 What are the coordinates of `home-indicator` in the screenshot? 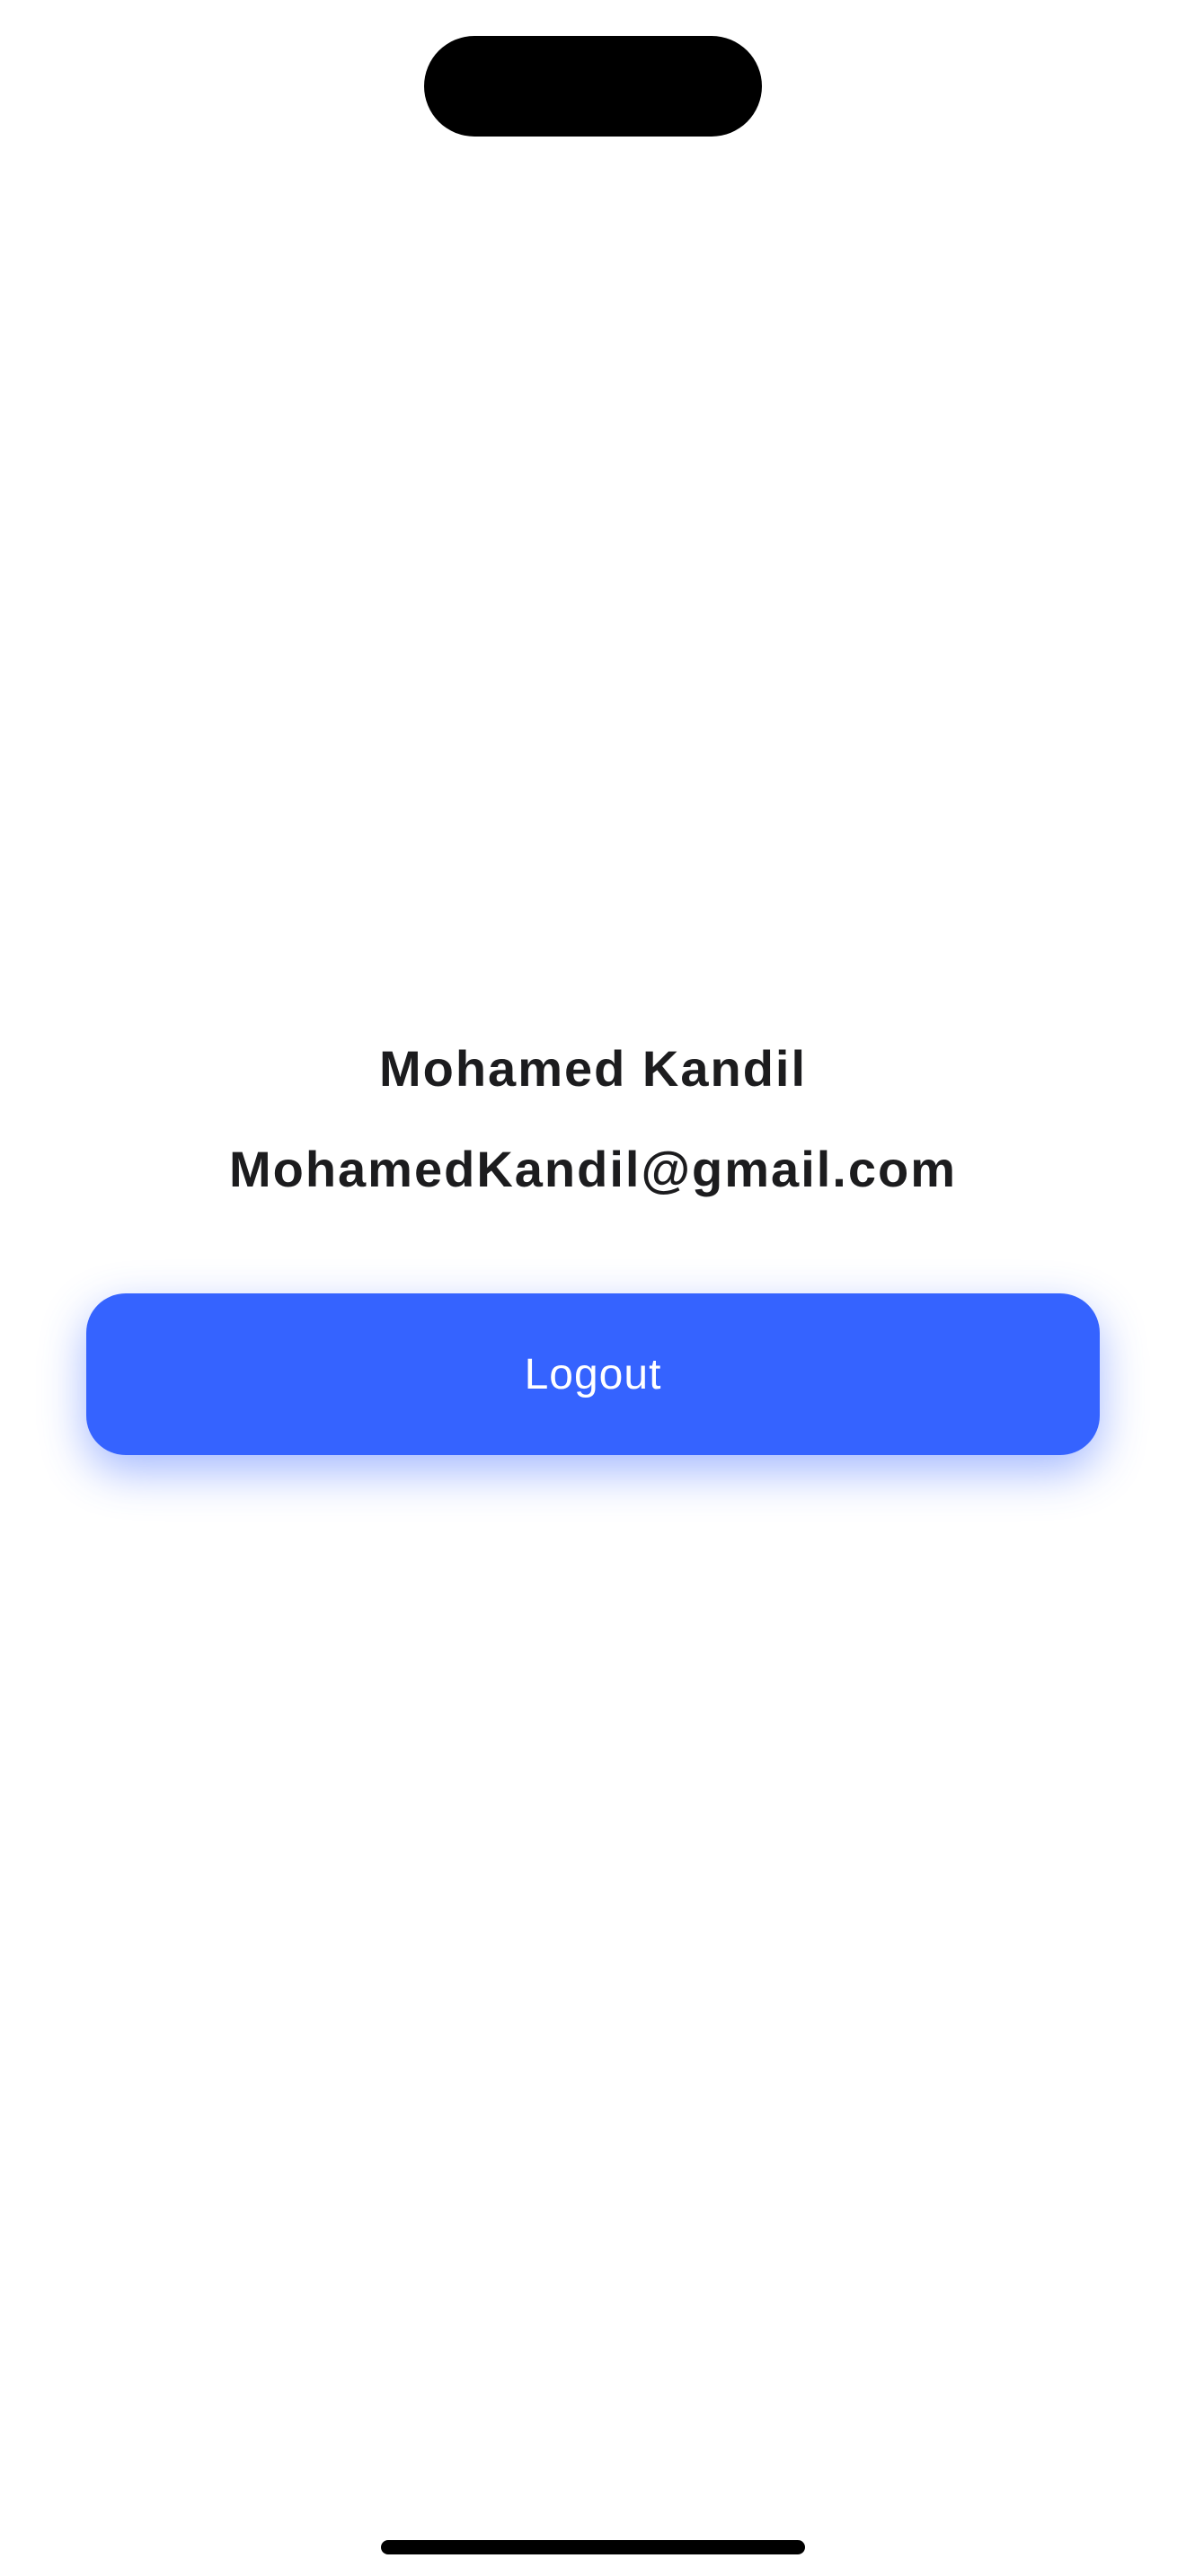 It's located at (593, 2547).